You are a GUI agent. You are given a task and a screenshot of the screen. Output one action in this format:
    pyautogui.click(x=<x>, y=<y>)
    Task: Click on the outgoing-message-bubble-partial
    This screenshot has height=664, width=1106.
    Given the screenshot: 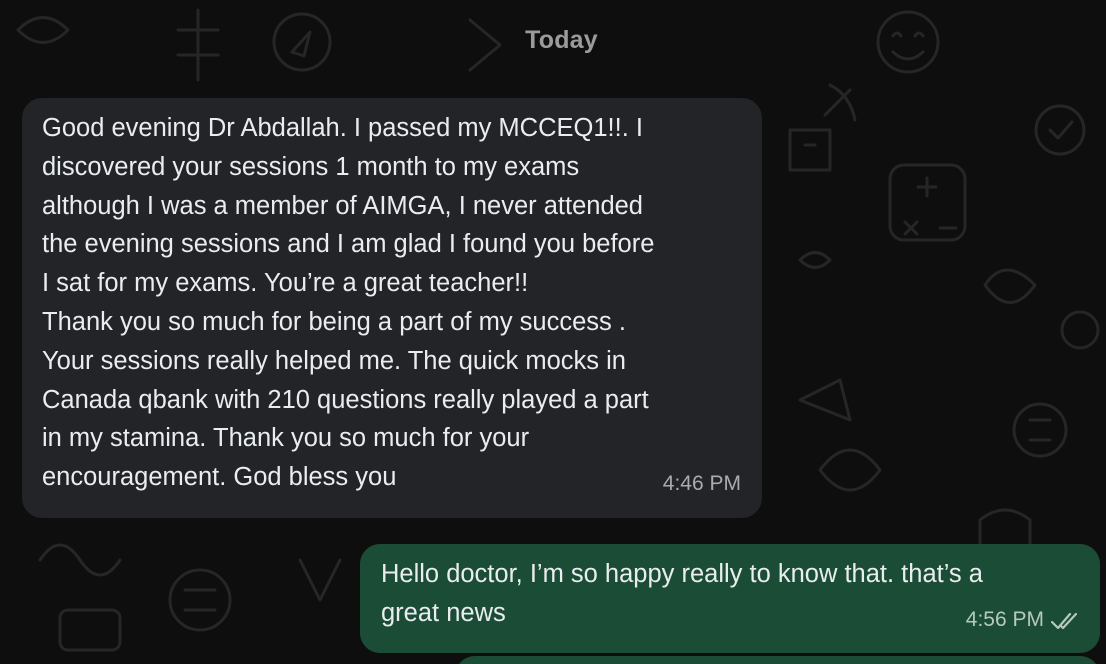 What is the action you would take?
    pyautogui.click(x=777, y=660)
    